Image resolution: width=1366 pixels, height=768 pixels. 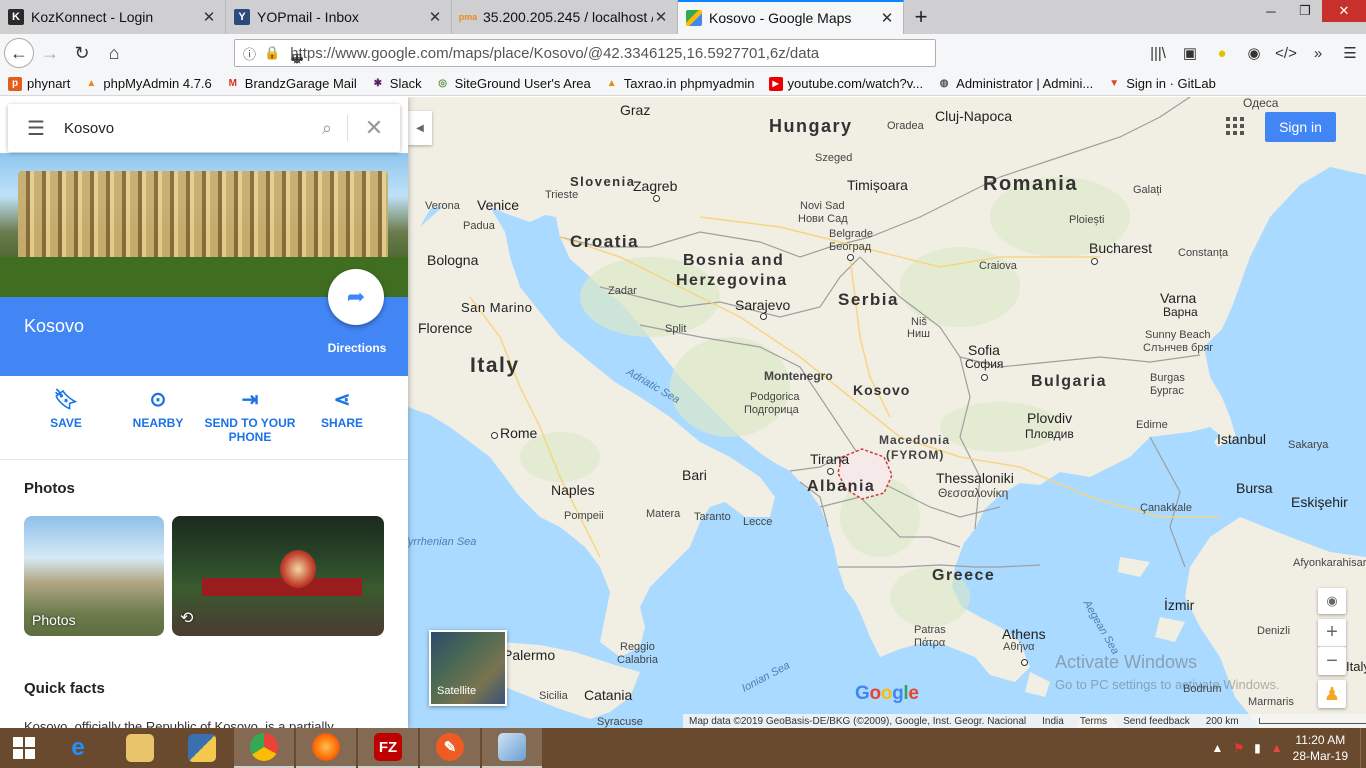 What do you see at coordinates (1286, 721) in the screenshot?
I see `map-scale: 200 km` at bounding box center [1286, 721].